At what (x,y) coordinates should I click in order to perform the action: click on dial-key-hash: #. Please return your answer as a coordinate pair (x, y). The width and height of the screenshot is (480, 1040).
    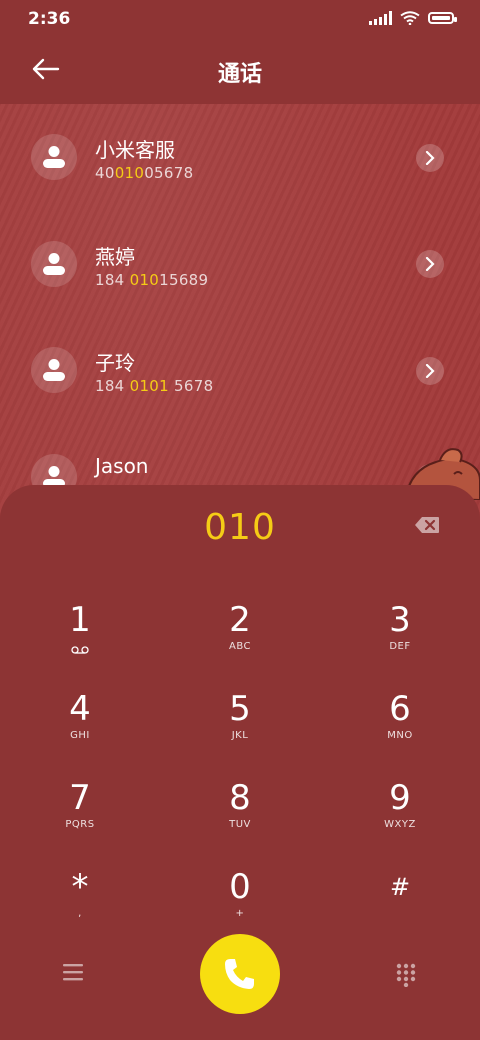
    Looking at the image, I should click on (400, 908).